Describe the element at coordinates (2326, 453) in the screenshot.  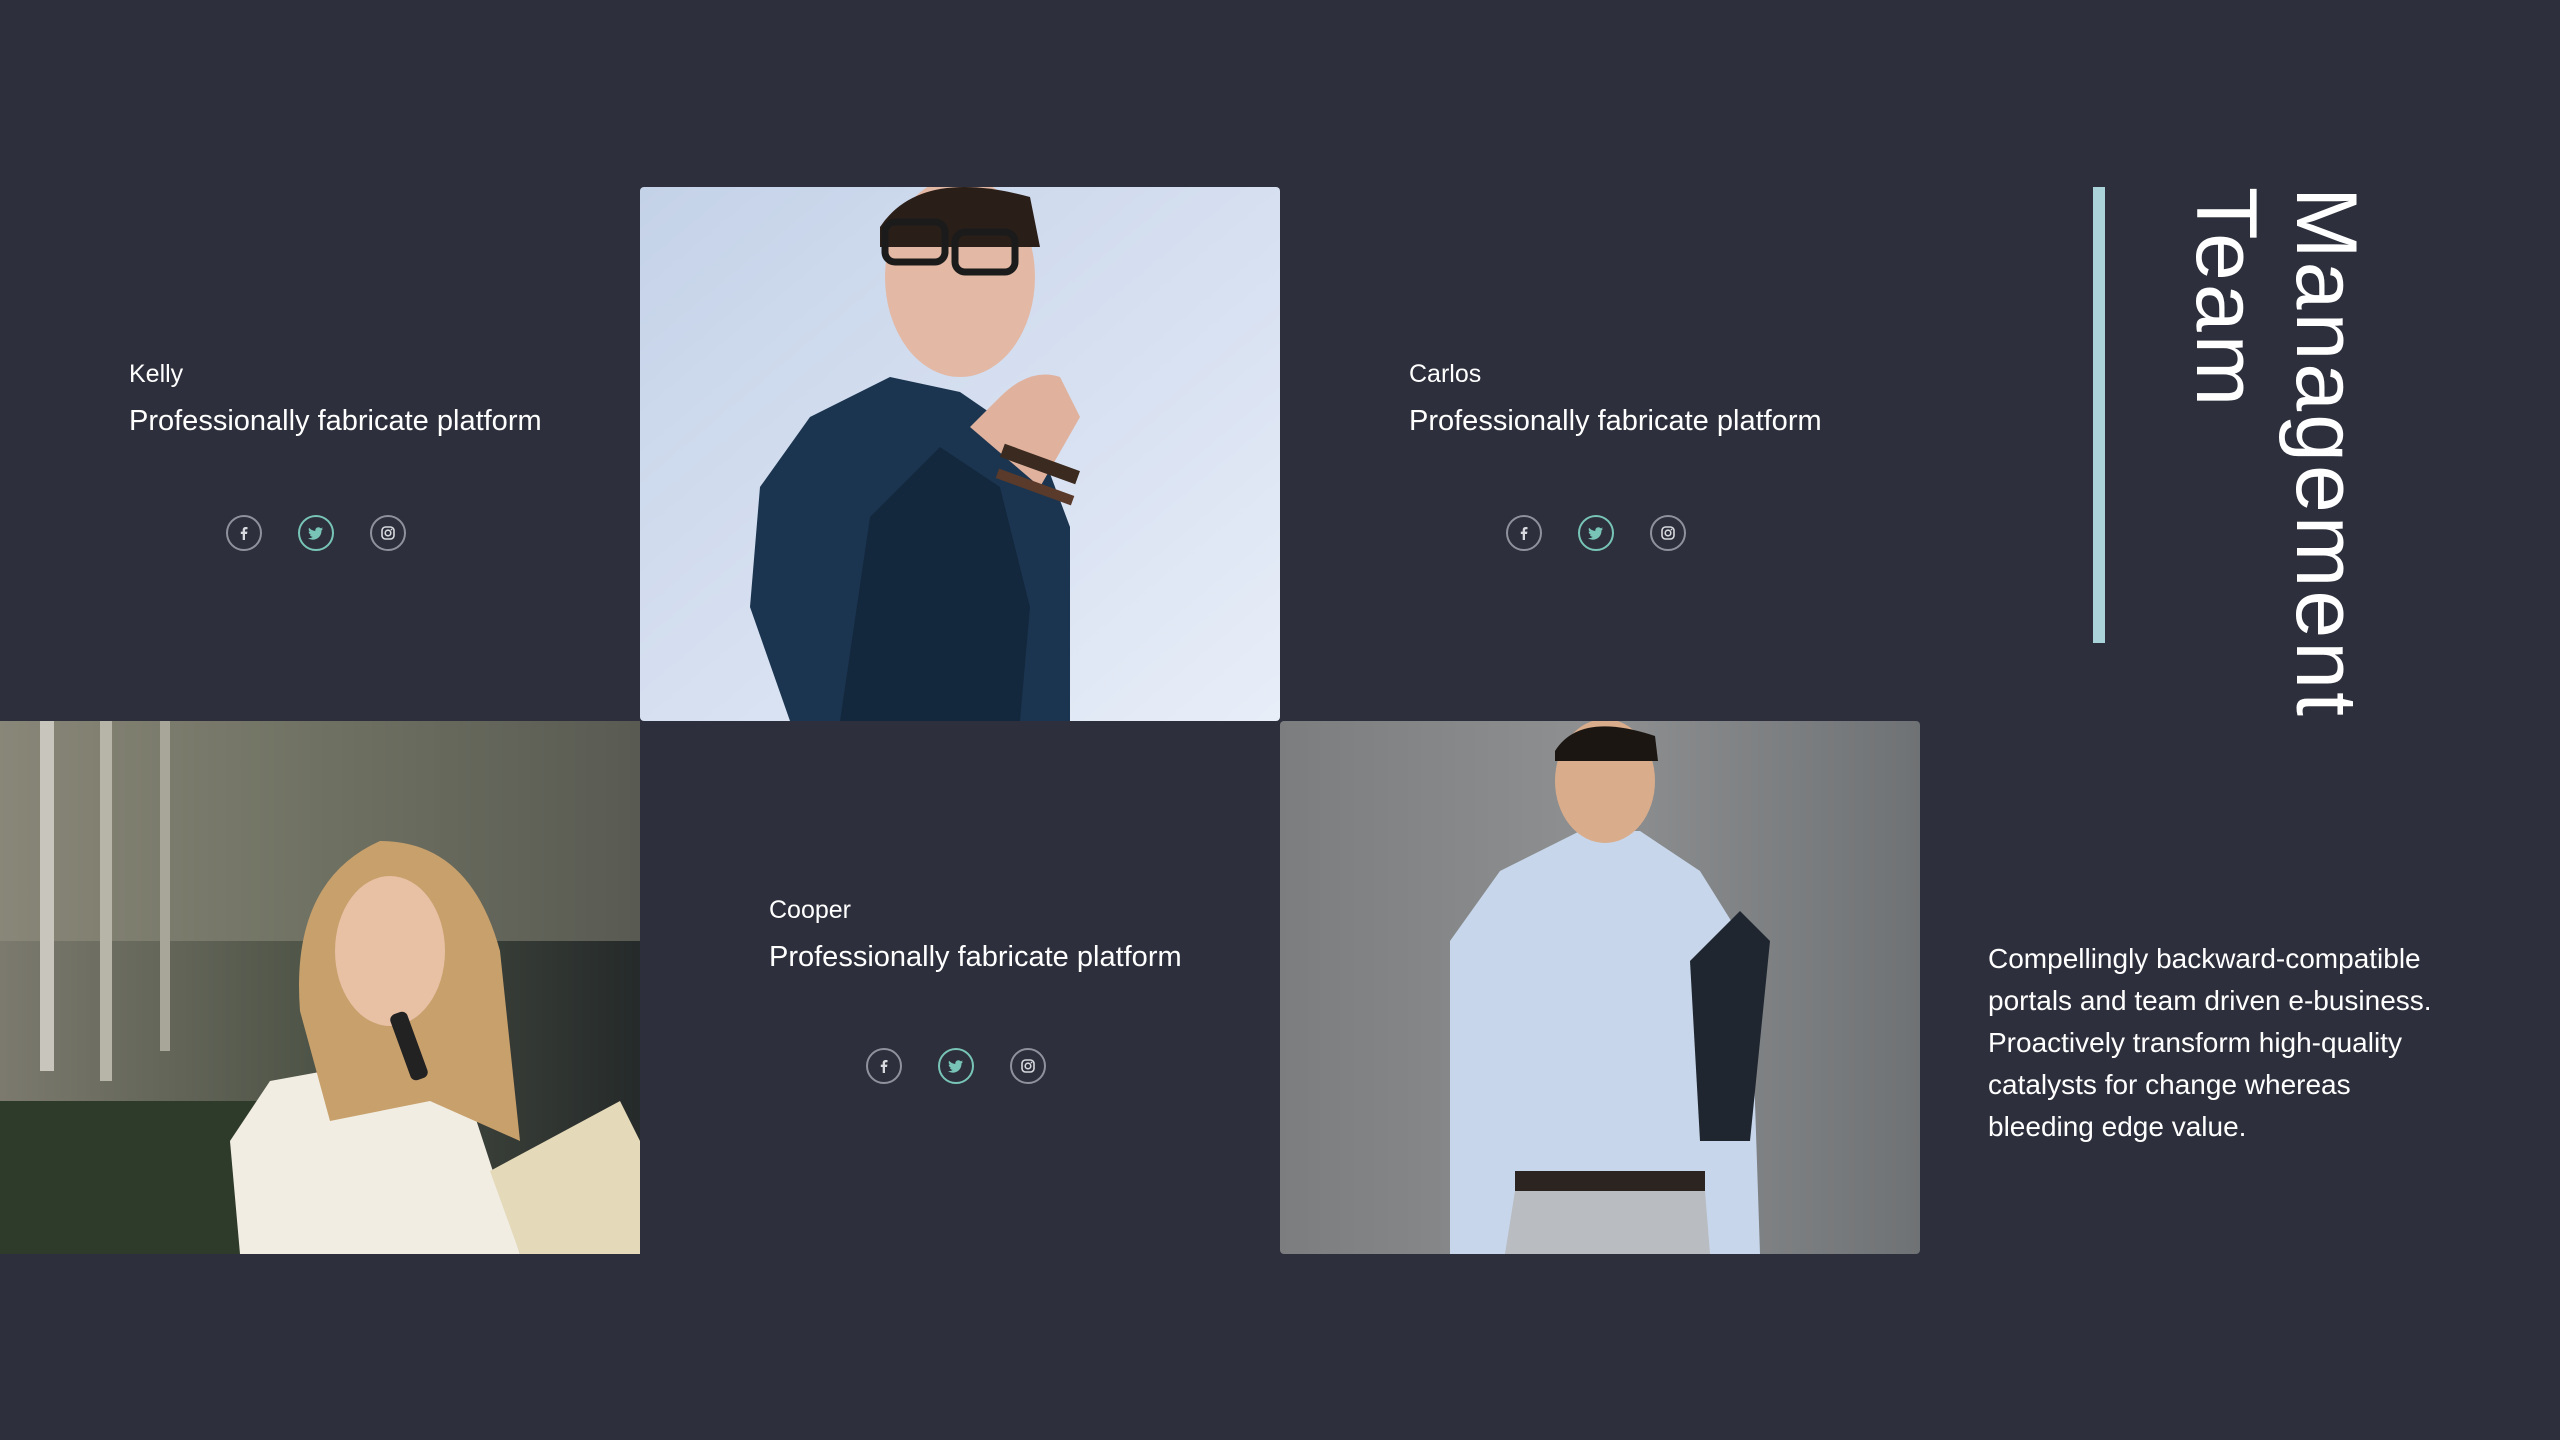
I see `title-line-1: Management` at that location.